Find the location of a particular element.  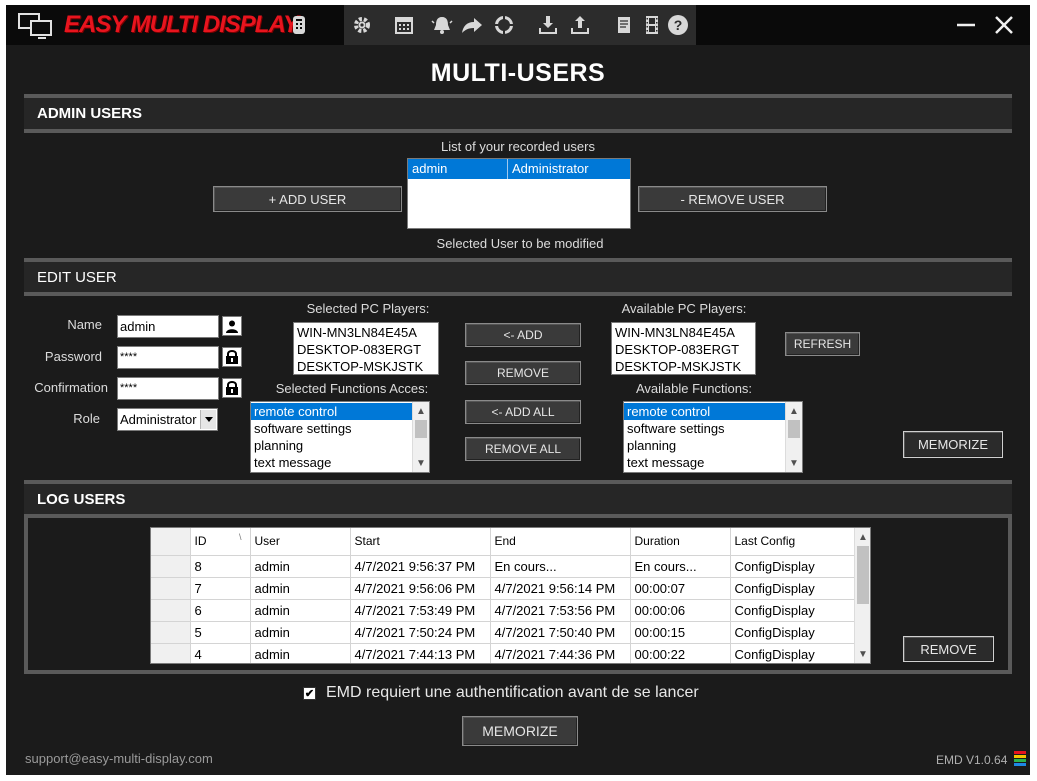

column-header-label: User is located at coordinates (267, 541).